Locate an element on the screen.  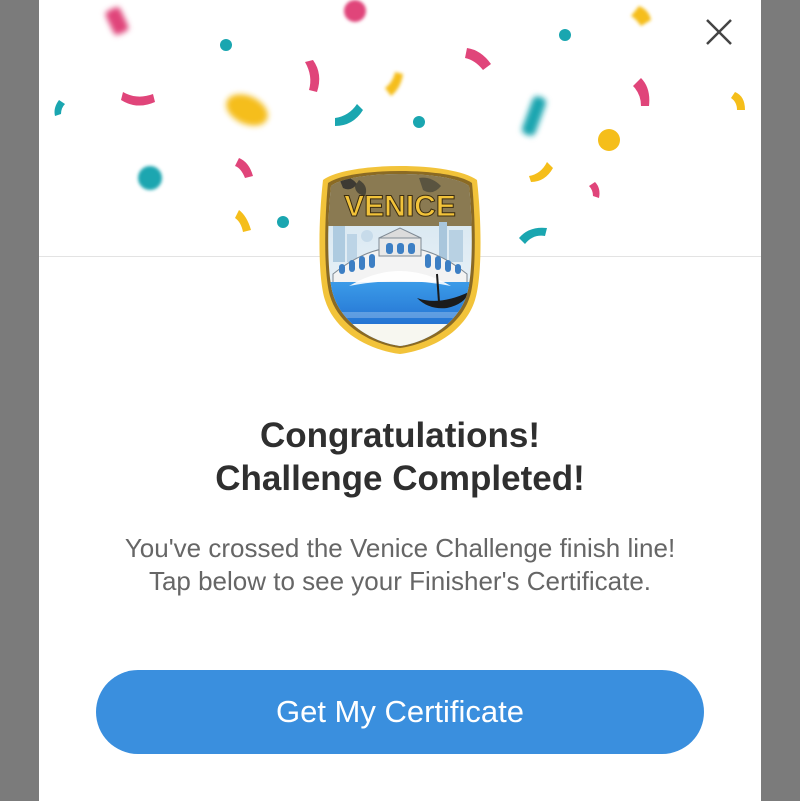
close-icon is located at coordinates (719, 32).